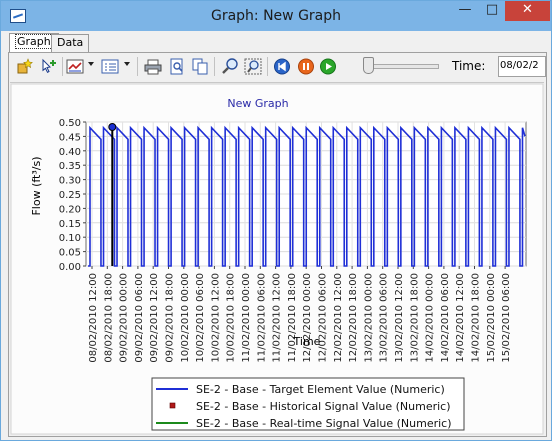 The height and width of the screenshot is (441, 552). I want to click on x-axis-label: Time, so click(307, 341).